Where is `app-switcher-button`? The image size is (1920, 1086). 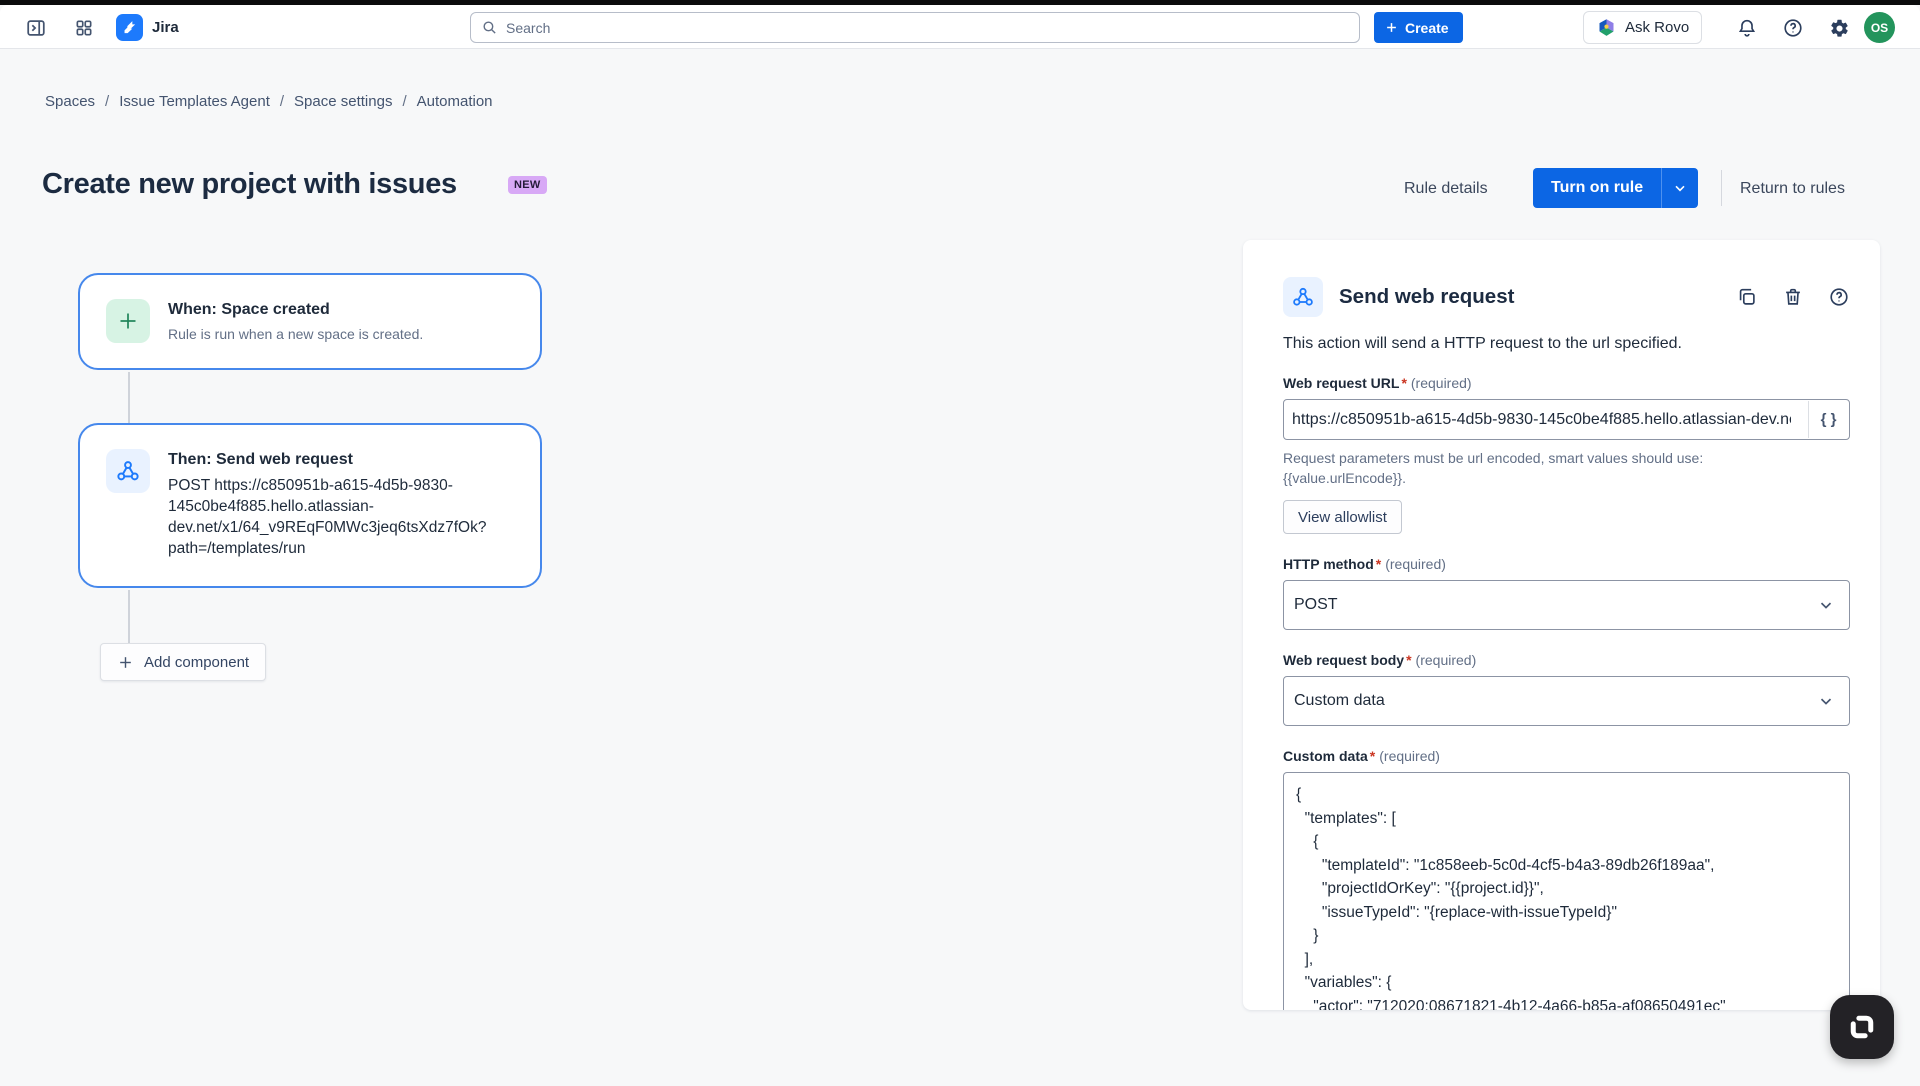 app-switcher-button is located at coordinates (84, 28).